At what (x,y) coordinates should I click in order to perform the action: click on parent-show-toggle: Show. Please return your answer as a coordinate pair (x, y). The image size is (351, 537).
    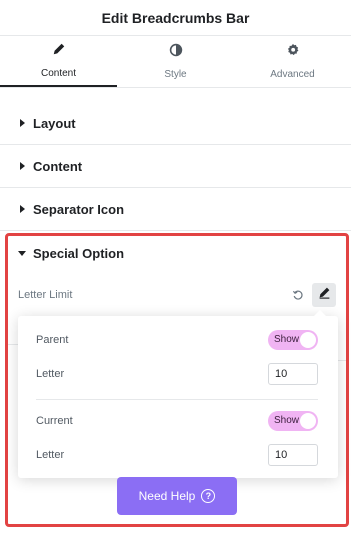
    Looking at the image, I should click on (293, 340).